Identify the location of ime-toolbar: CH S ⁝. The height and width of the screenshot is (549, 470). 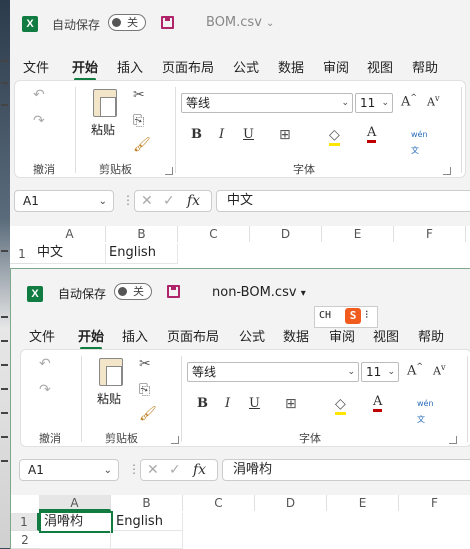
(346, 317).